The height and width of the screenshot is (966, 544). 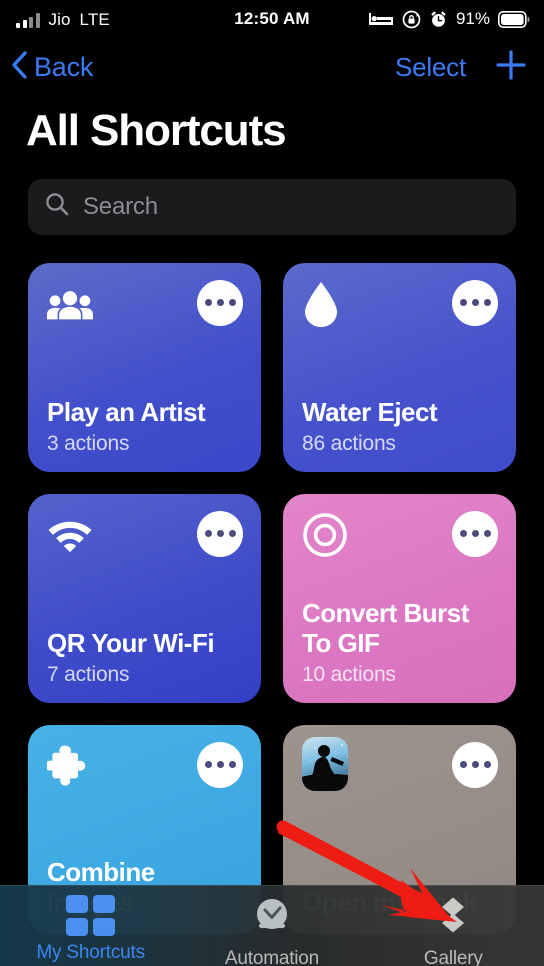 I want to click on shortcut-action-count: 3 actions, so click(x=88, y=443).